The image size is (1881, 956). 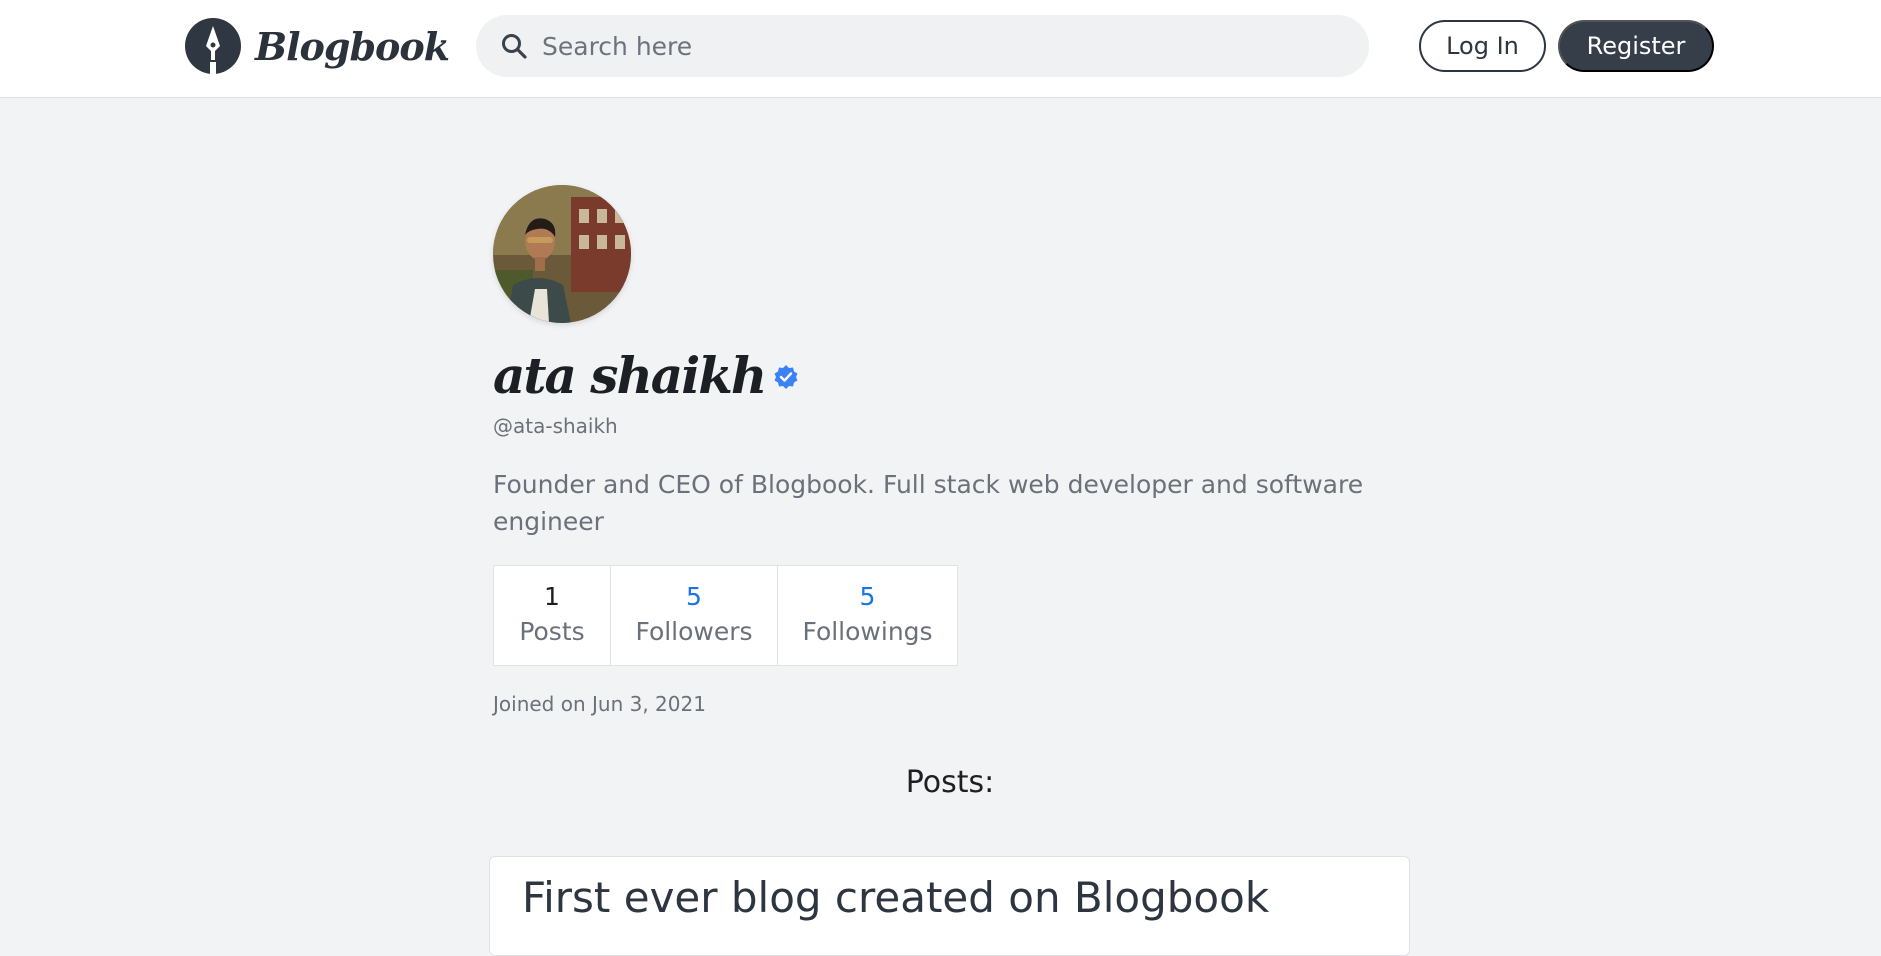 I want to click on search-bar, so click(x=922, y=46).